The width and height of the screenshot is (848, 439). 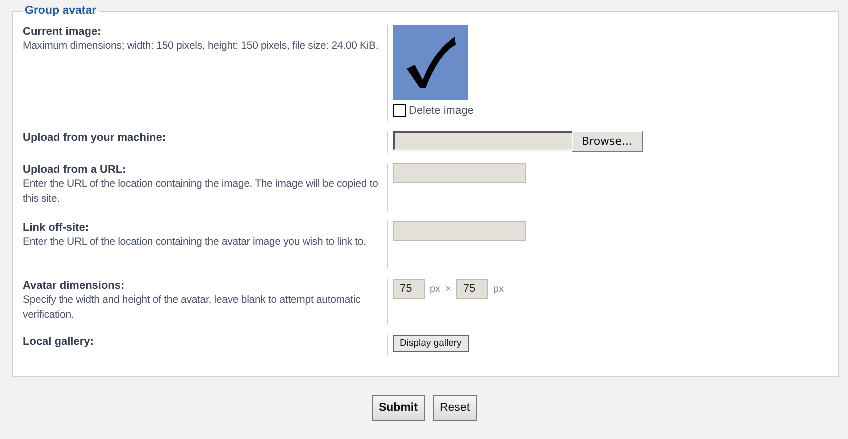 I want to click on field-description: Specify the width and height of the avatar, leave blank to attempt automatic verification., so click(x=192, y=308).